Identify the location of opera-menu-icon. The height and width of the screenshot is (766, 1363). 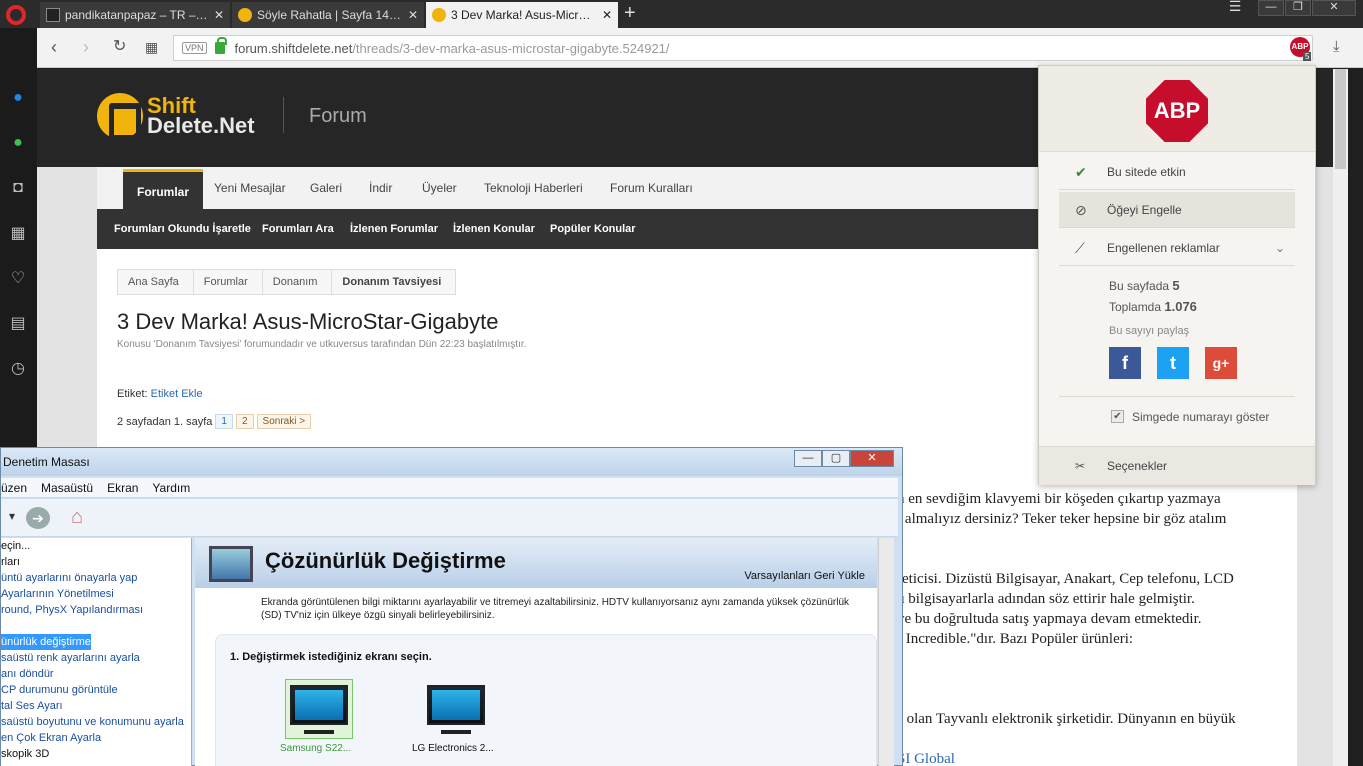
(16, 15).